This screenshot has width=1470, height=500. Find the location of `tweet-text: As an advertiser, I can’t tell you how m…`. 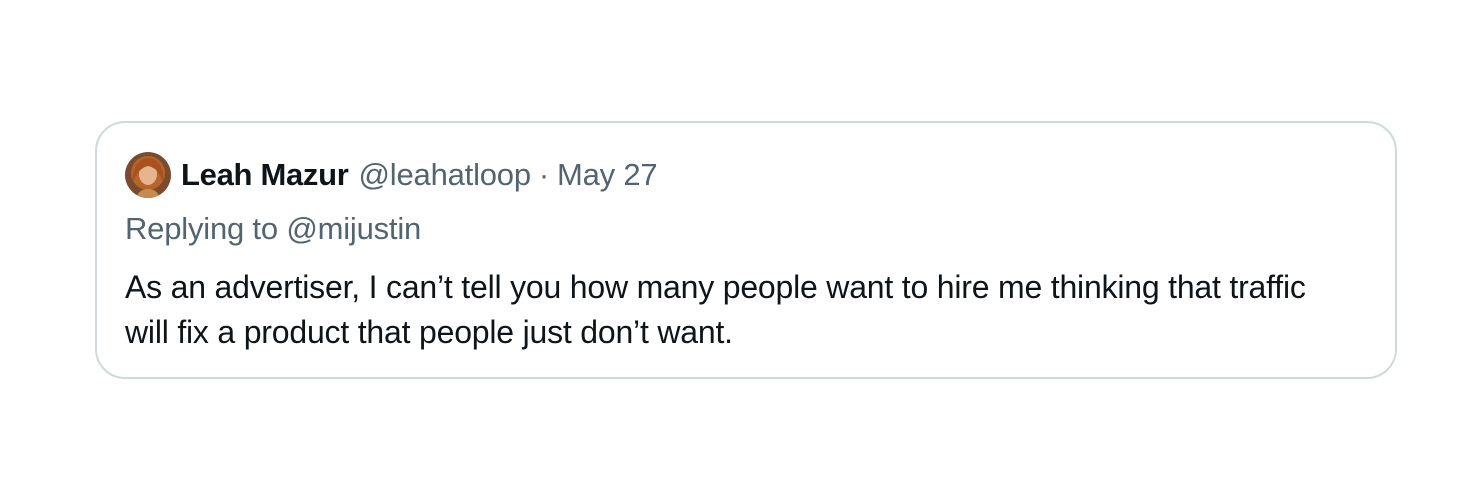

tweet-text: As an advertiser, I can’t tell you how m… is located at coordinates (715, 309).